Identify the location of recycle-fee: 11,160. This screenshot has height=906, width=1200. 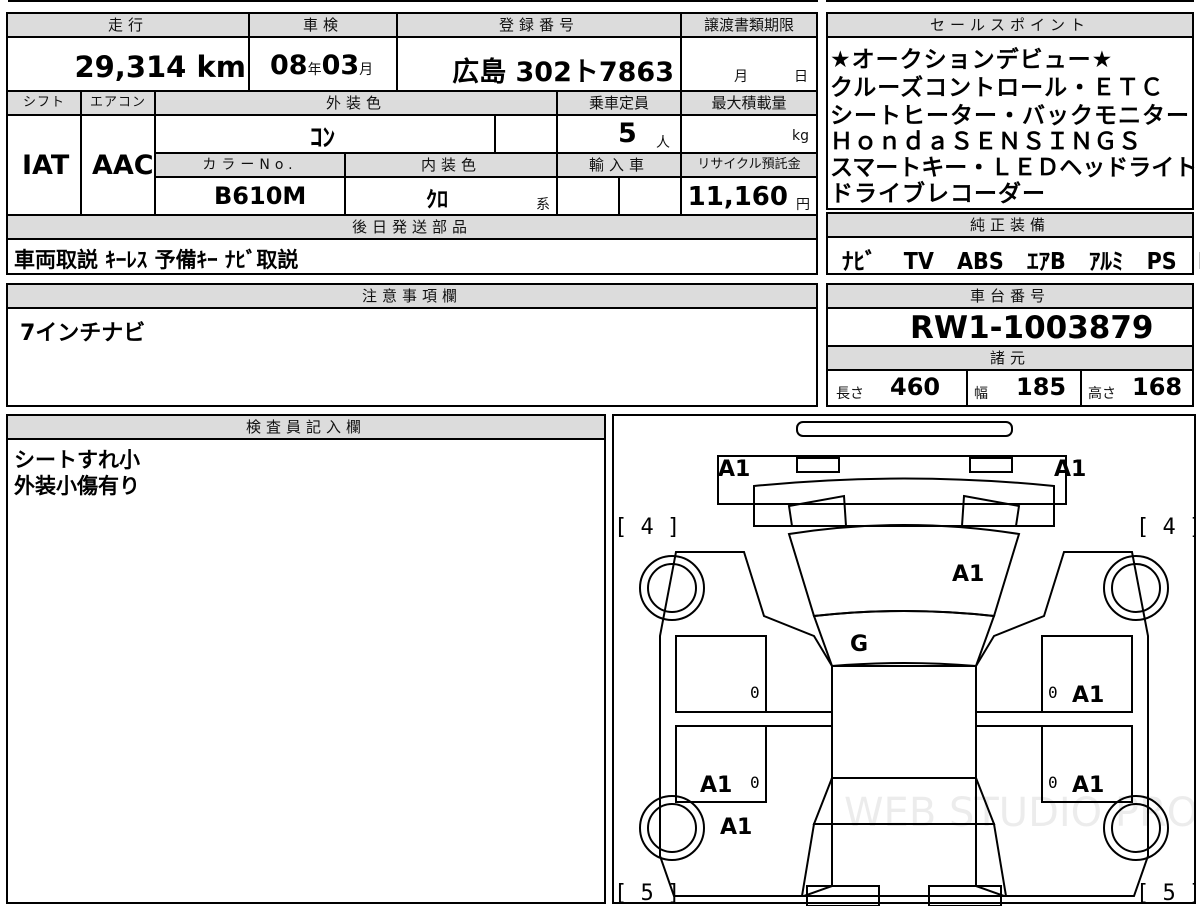
(737, 197).